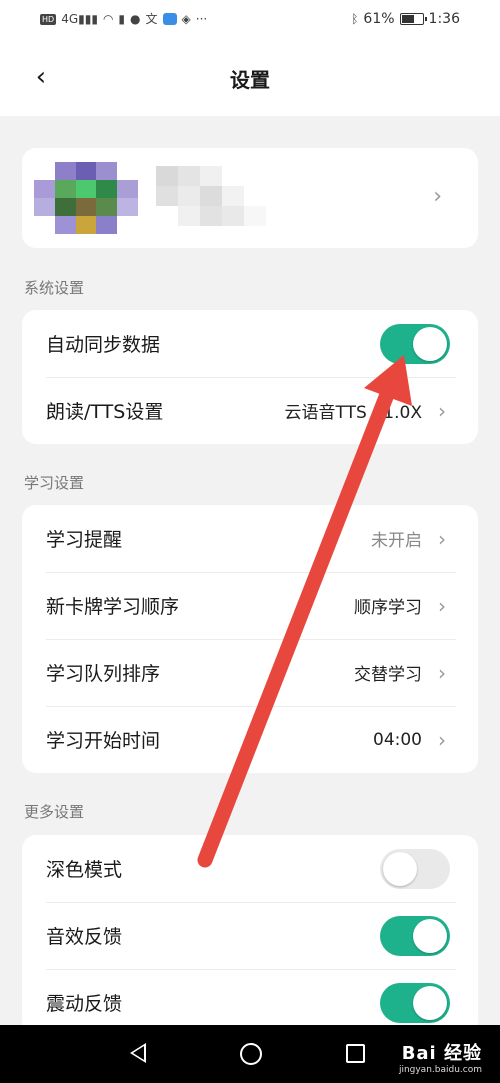 The height and width of the screenshot is (1083, 500). I want to click on new-card-order-label: 新卡牌学习顺序, so click(113, 607).